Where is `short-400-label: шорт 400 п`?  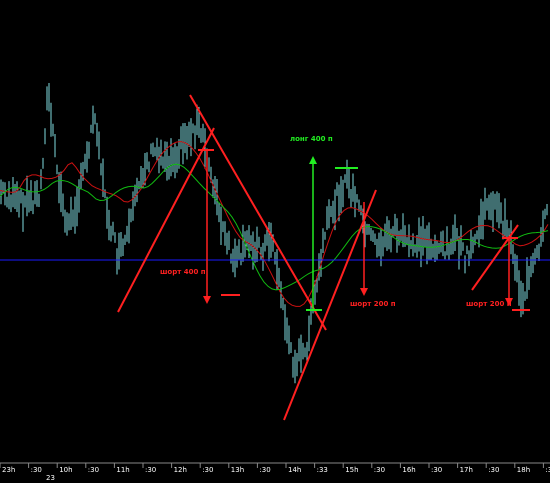
short-400-label: шорт 400 п is located at coordinates (183, 272).